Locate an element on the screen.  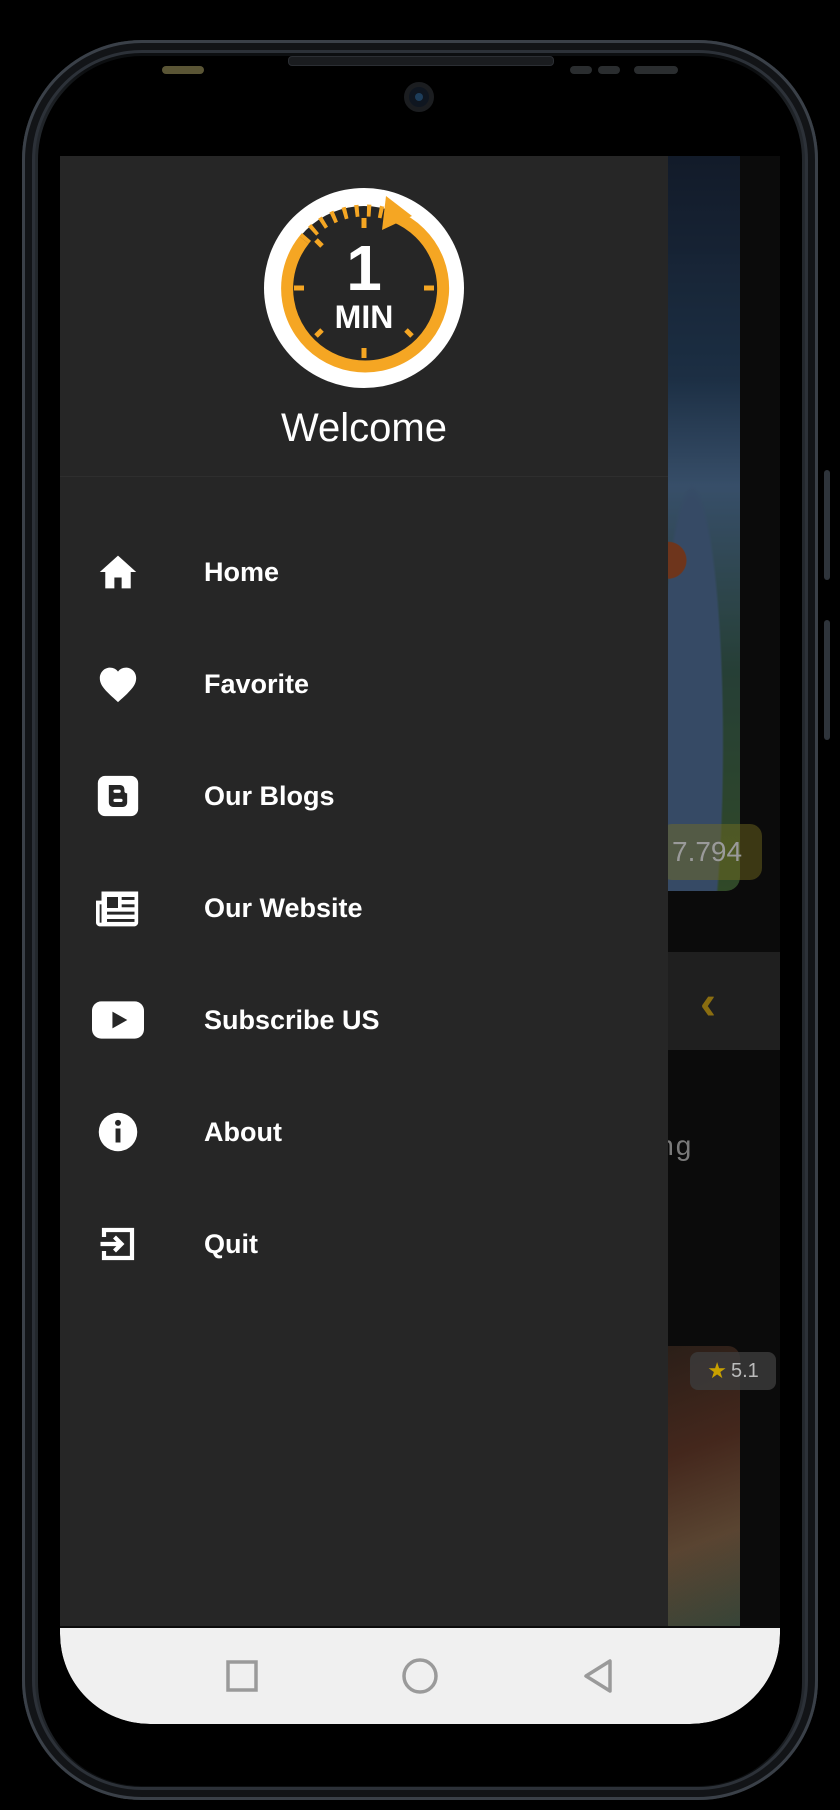
menu-item-favorite: Favorite is located at coordinates (364, 684).